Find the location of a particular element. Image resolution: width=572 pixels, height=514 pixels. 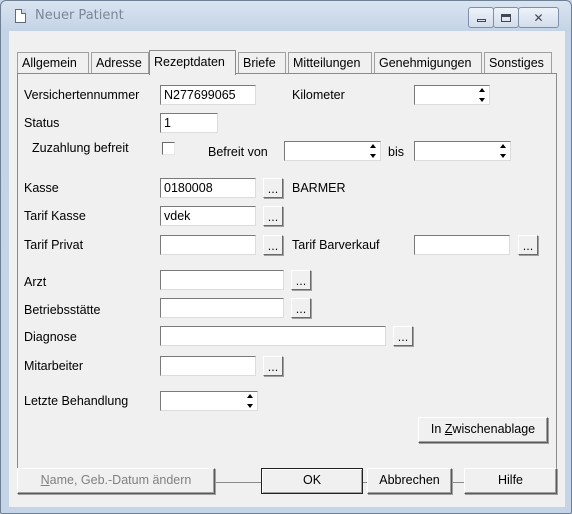

maximize-button is located at coordinates (506, 17).